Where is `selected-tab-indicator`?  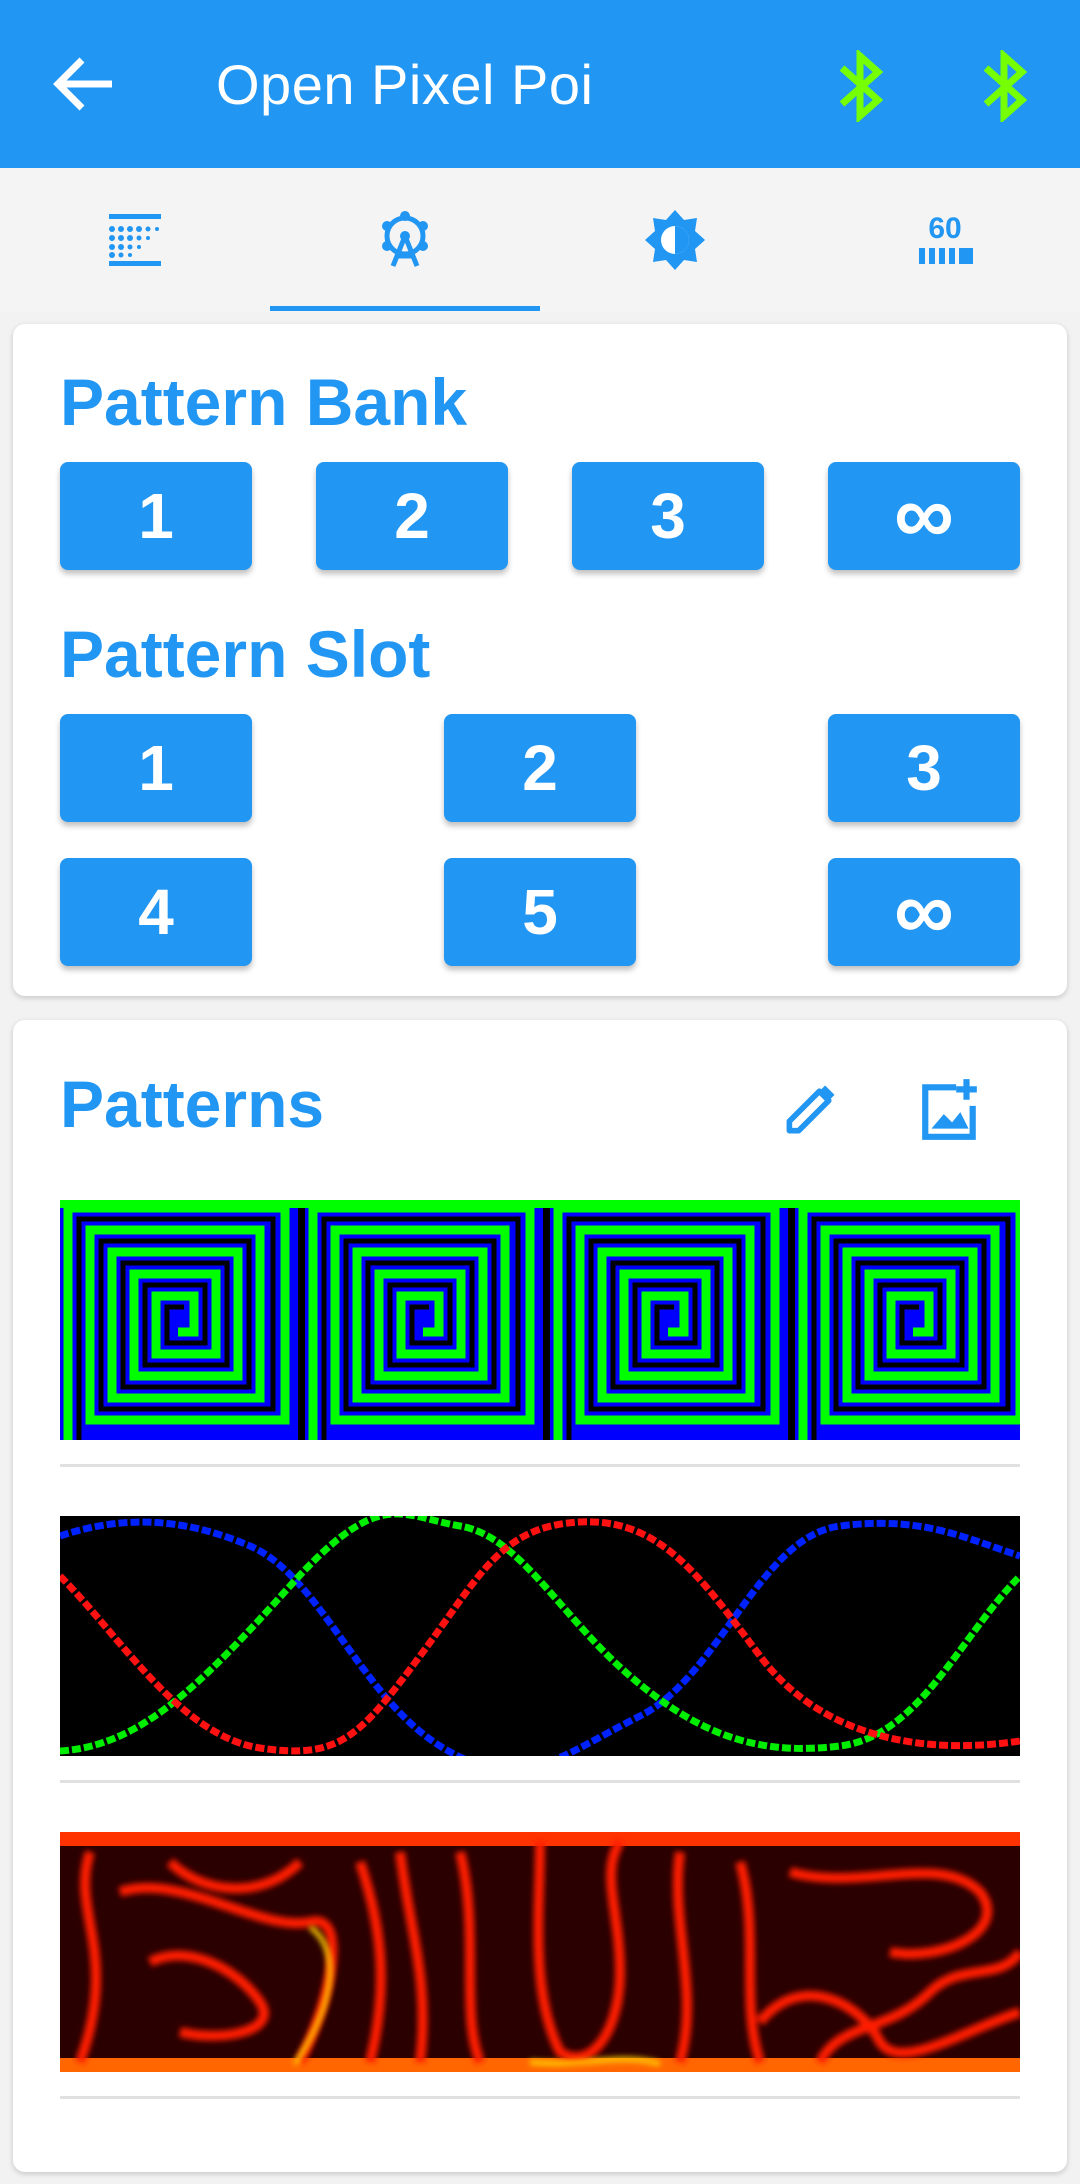
selected-tab-indicator is located at coordinates (405, 308).